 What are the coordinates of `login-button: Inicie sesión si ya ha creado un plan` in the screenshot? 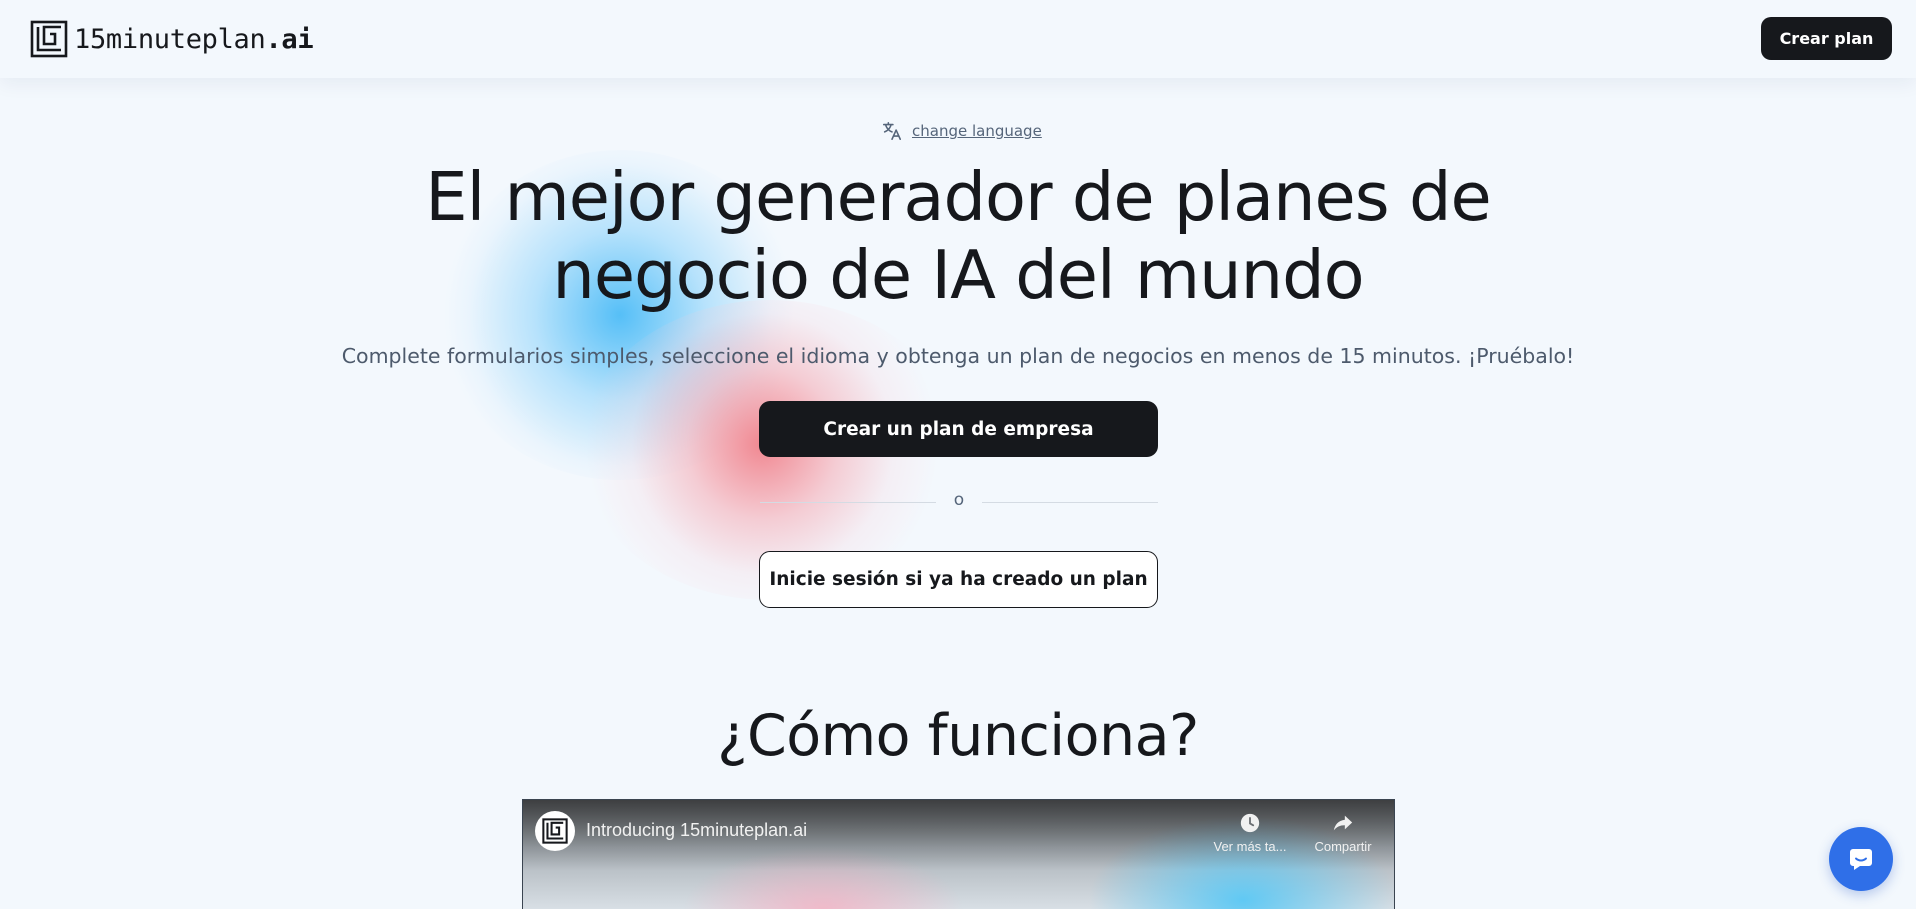 It's located at (958, 579).